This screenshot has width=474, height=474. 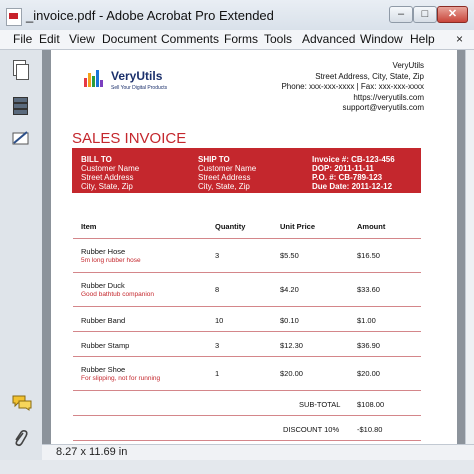 I want to click on discount-label: DISCOUNT 10%, so click(x=311, y=429).